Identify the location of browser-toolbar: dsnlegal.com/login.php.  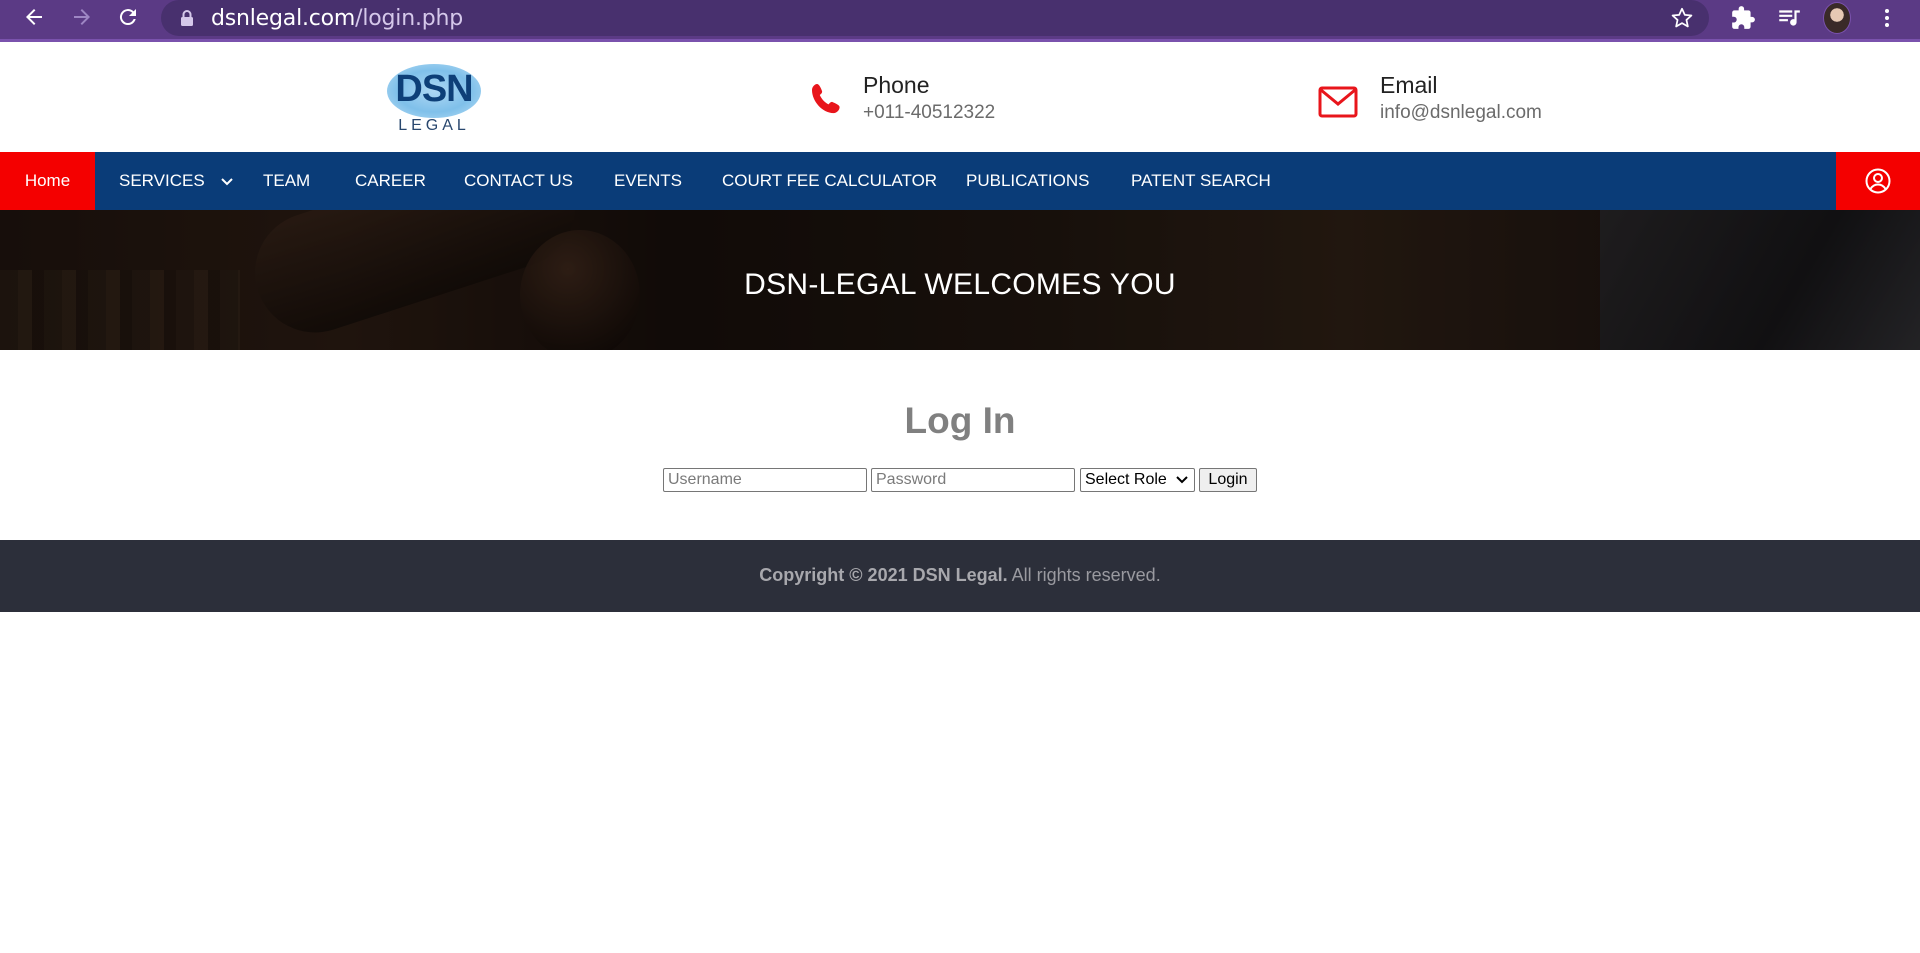
(960, 21).